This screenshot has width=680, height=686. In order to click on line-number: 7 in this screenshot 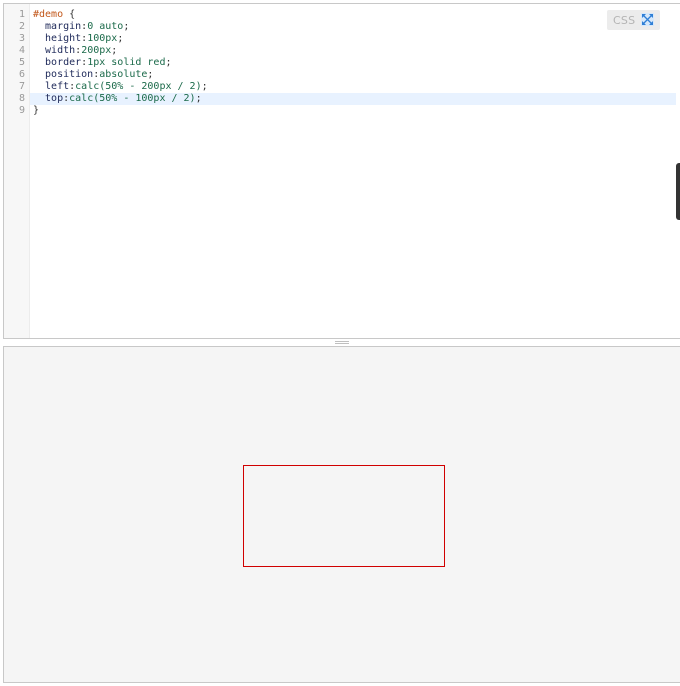, I will do `click(21, 86)`.